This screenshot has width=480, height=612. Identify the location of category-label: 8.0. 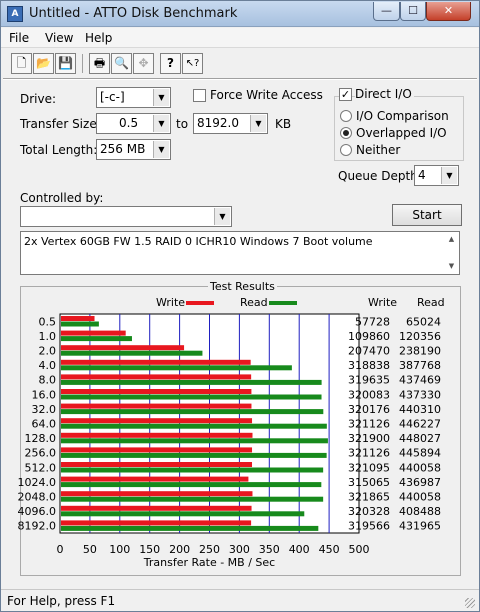
(48, 380).